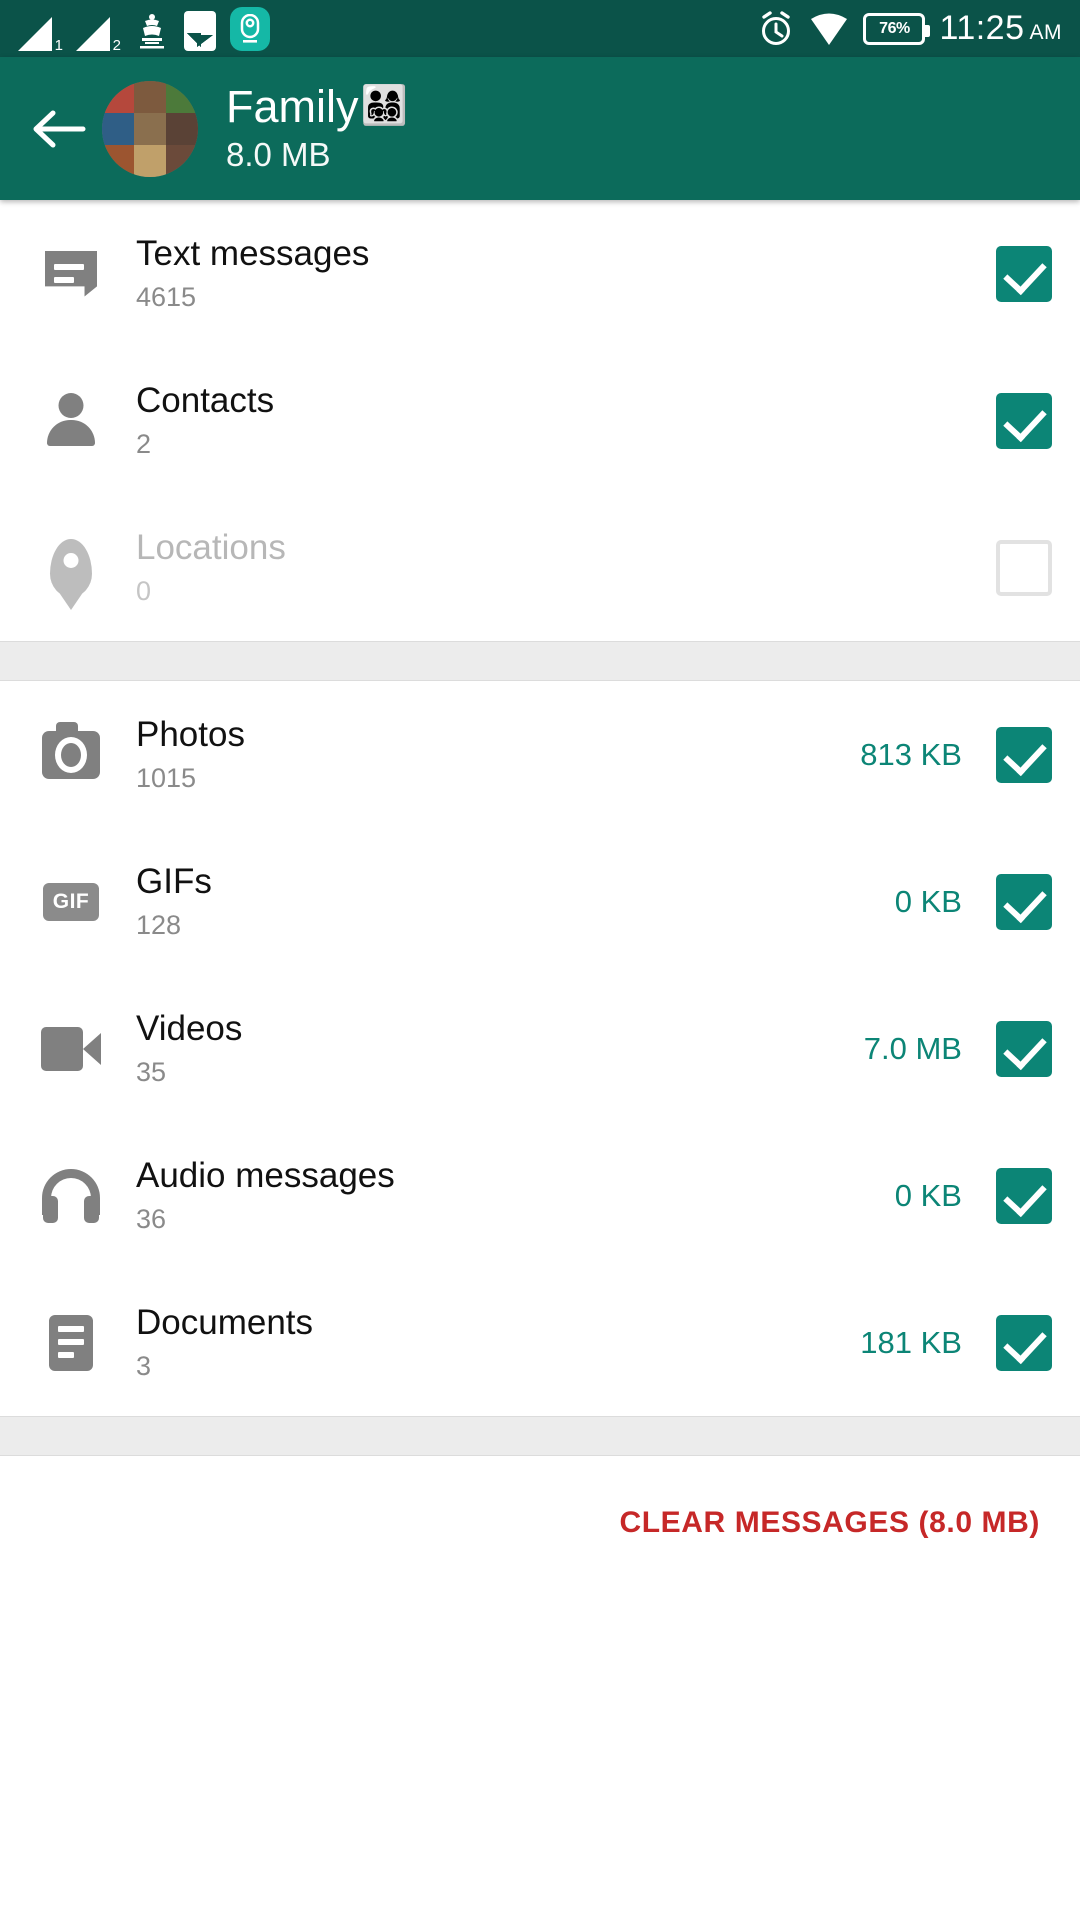  I want to click on section-divider, so click(540, 661).